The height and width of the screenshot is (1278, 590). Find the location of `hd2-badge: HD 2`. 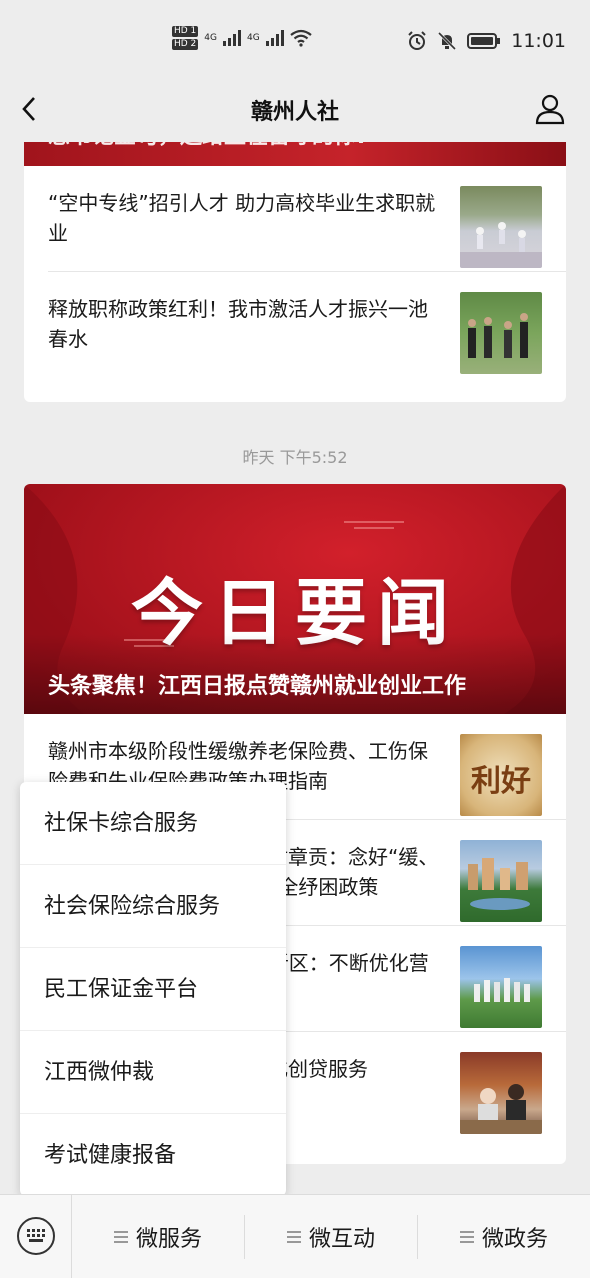

hd2-badge: HD 2 is located at coordinates (185, 44).